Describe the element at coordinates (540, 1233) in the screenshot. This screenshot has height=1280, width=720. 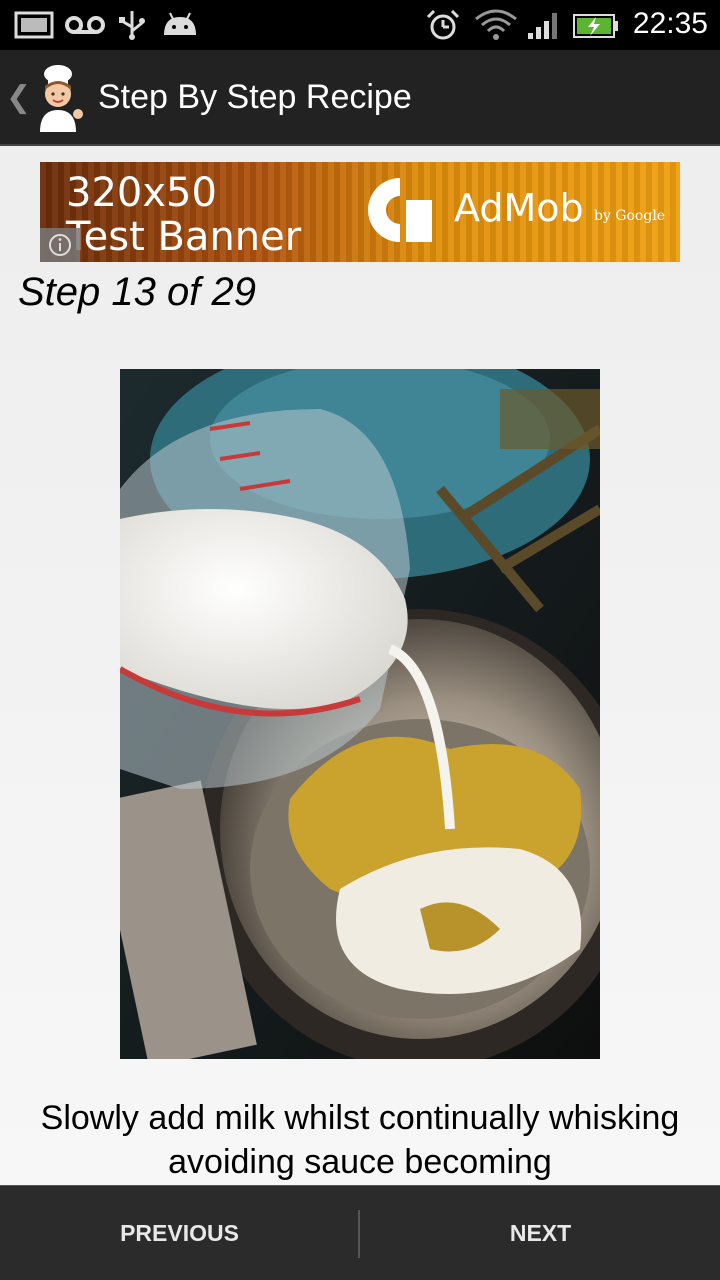
I see `next-button: NEXT` at that location.